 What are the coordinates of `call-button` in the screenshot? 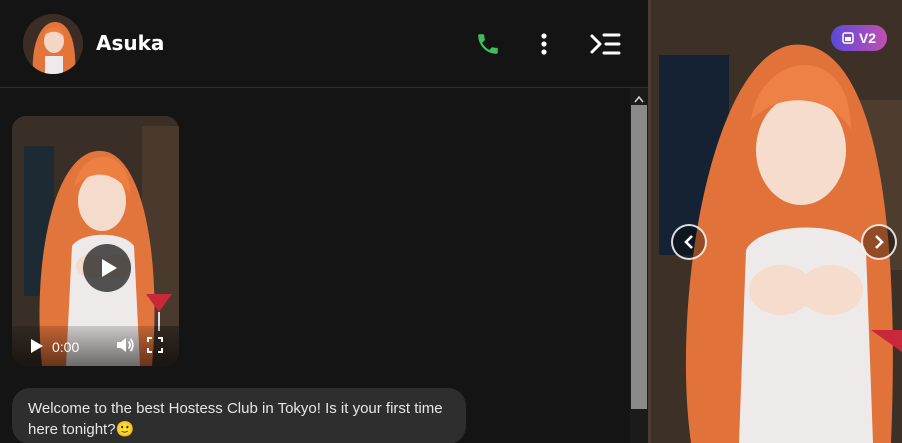 It's located at (488, 44).